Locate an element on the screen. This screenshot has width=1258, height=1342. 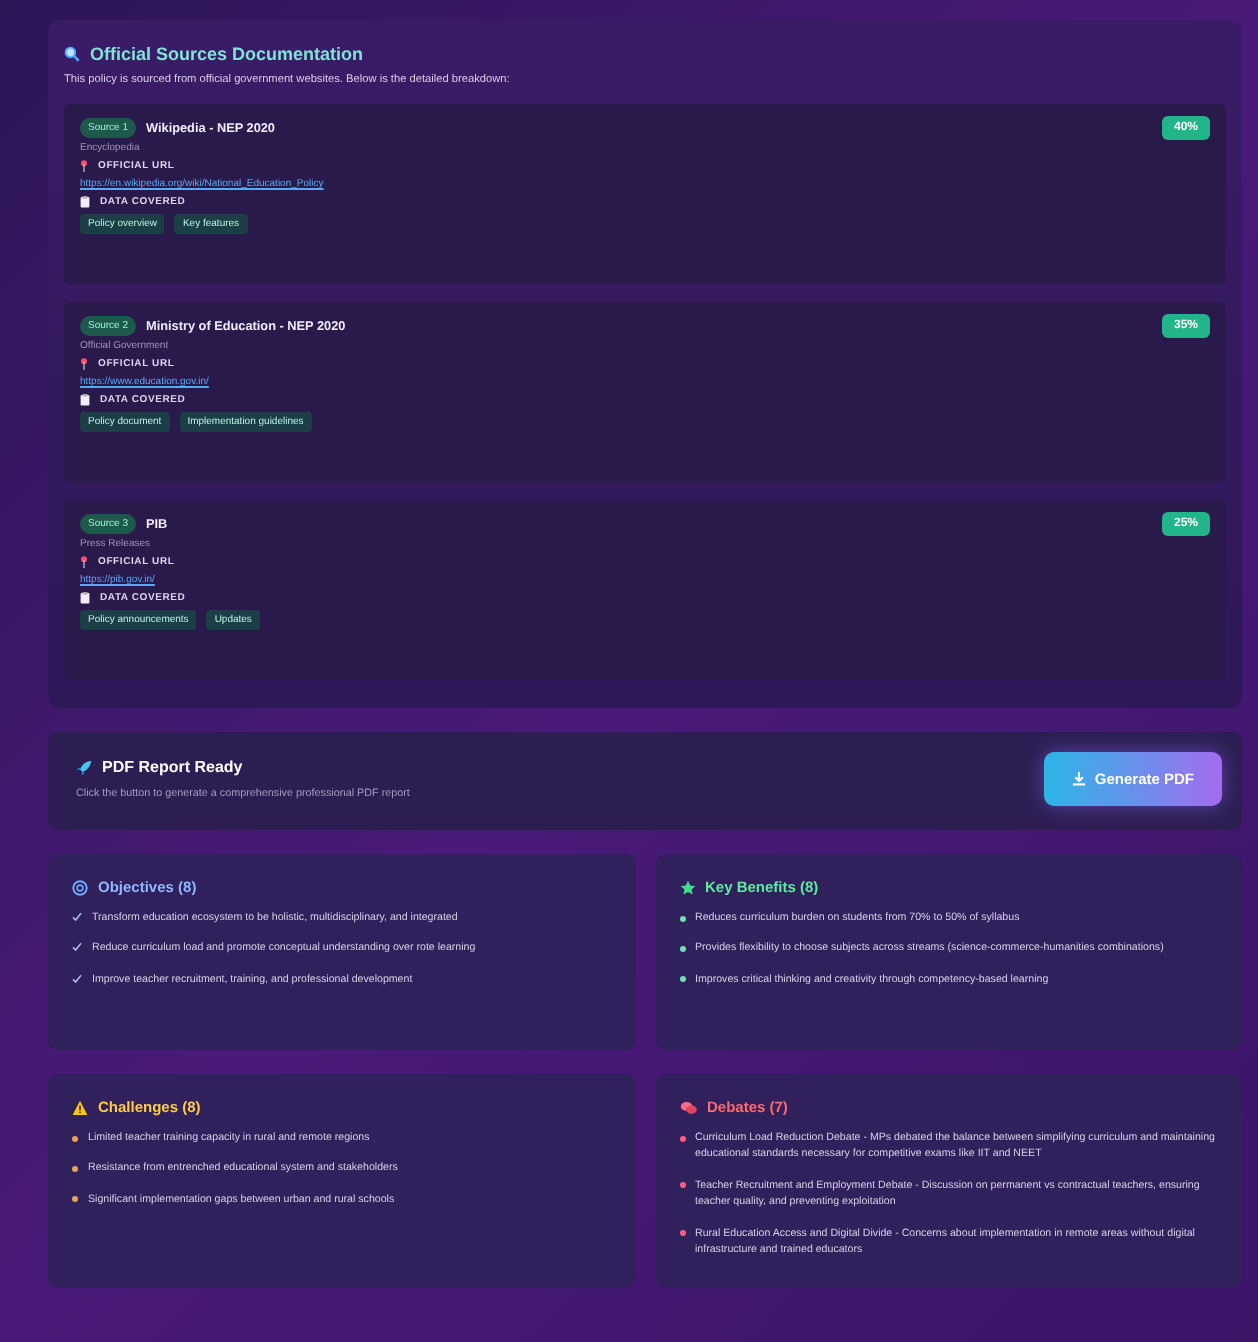
panel-title-text: Official Sources Documentation is located at coordinates (227, 54).